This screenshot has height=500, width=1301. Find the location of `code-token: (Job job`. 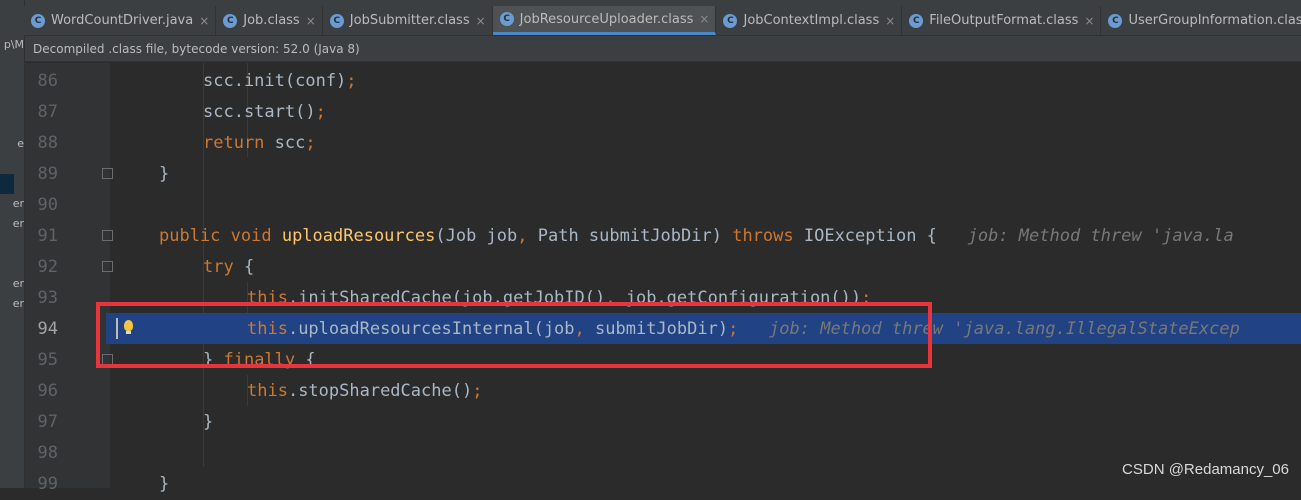

code-token: (Job job is located at coordinates (476, 236).